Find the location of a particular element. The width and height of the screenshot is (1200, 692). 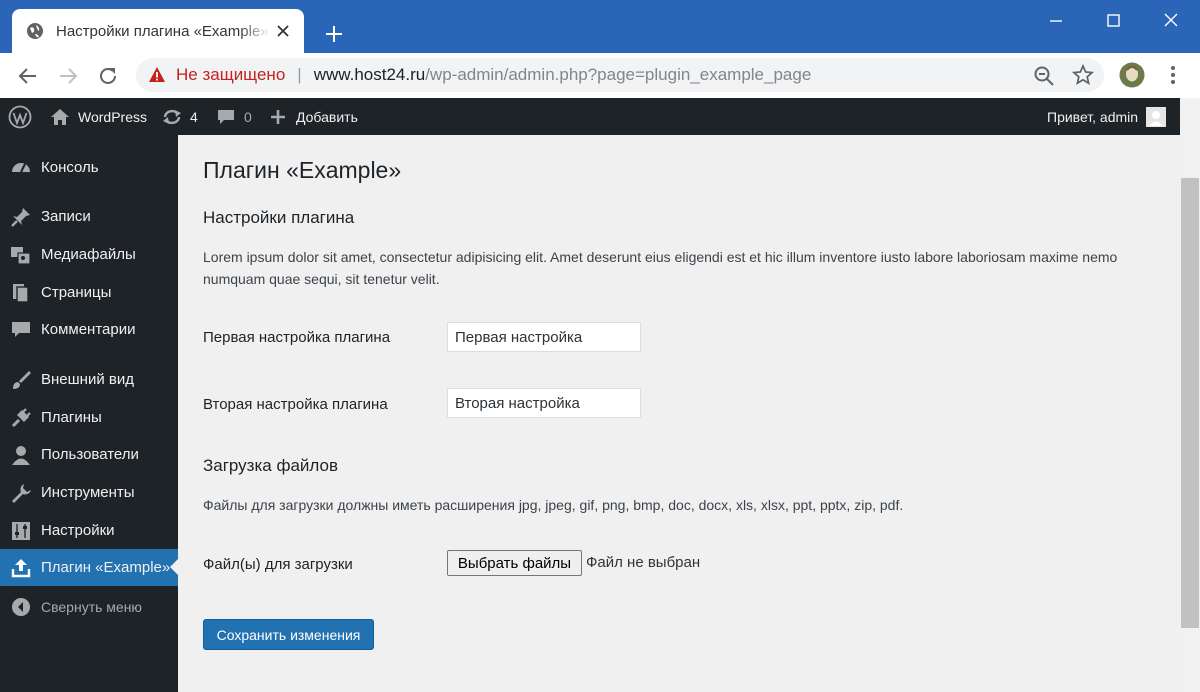

settings-icon is located at coordinates (21, 530).